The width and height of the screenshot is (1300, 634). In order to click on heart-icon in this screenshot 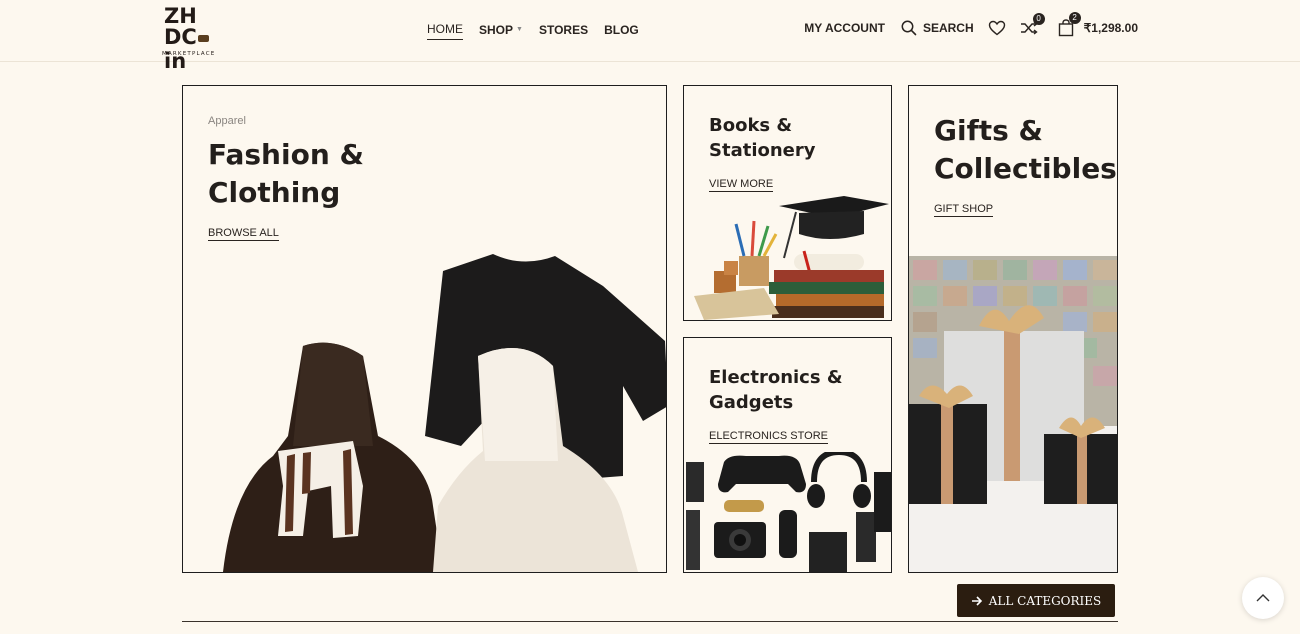, I will do `click(996, 28)`.